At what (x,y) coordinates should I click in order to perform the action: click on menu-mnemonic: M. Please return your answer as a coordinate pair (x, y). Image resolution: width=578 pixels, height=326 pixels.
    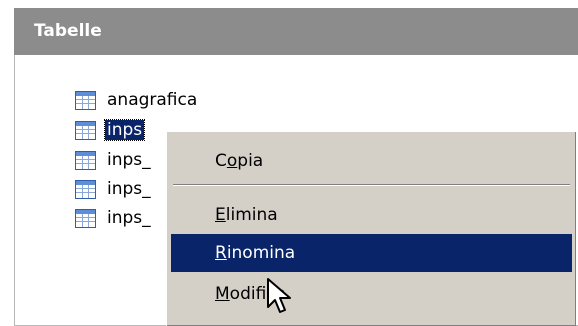
    Looking at the image, I should click on (222, 294).